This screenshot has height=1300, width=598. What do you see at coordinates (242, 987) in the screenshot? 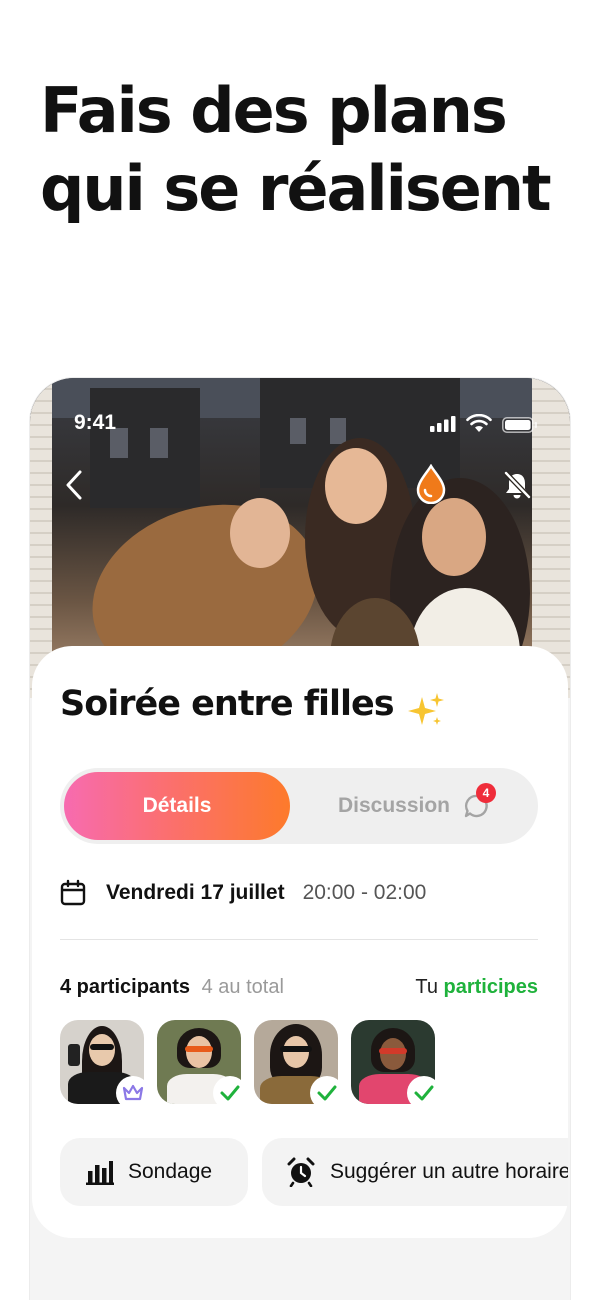
I see `participants-total: 4 au total` at bounding box center [242, 987].